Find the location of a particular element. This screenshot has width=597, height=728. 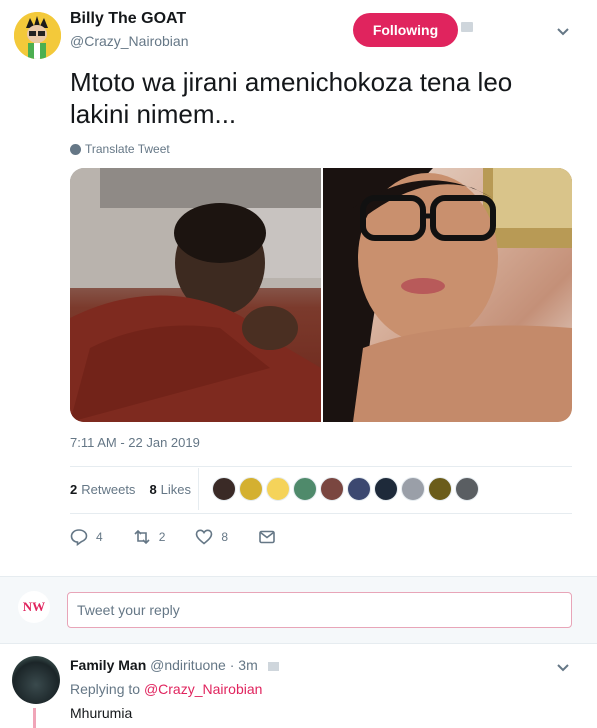

message-icon is located at coordinates (267, 537).